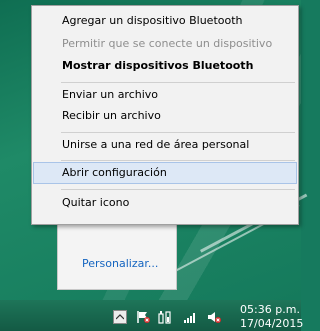  What do you see at coordinates (165, 173) in the screenshot?
I see `menu-item-open-settings: Abrir configuración` at bounding box center [165, 173].